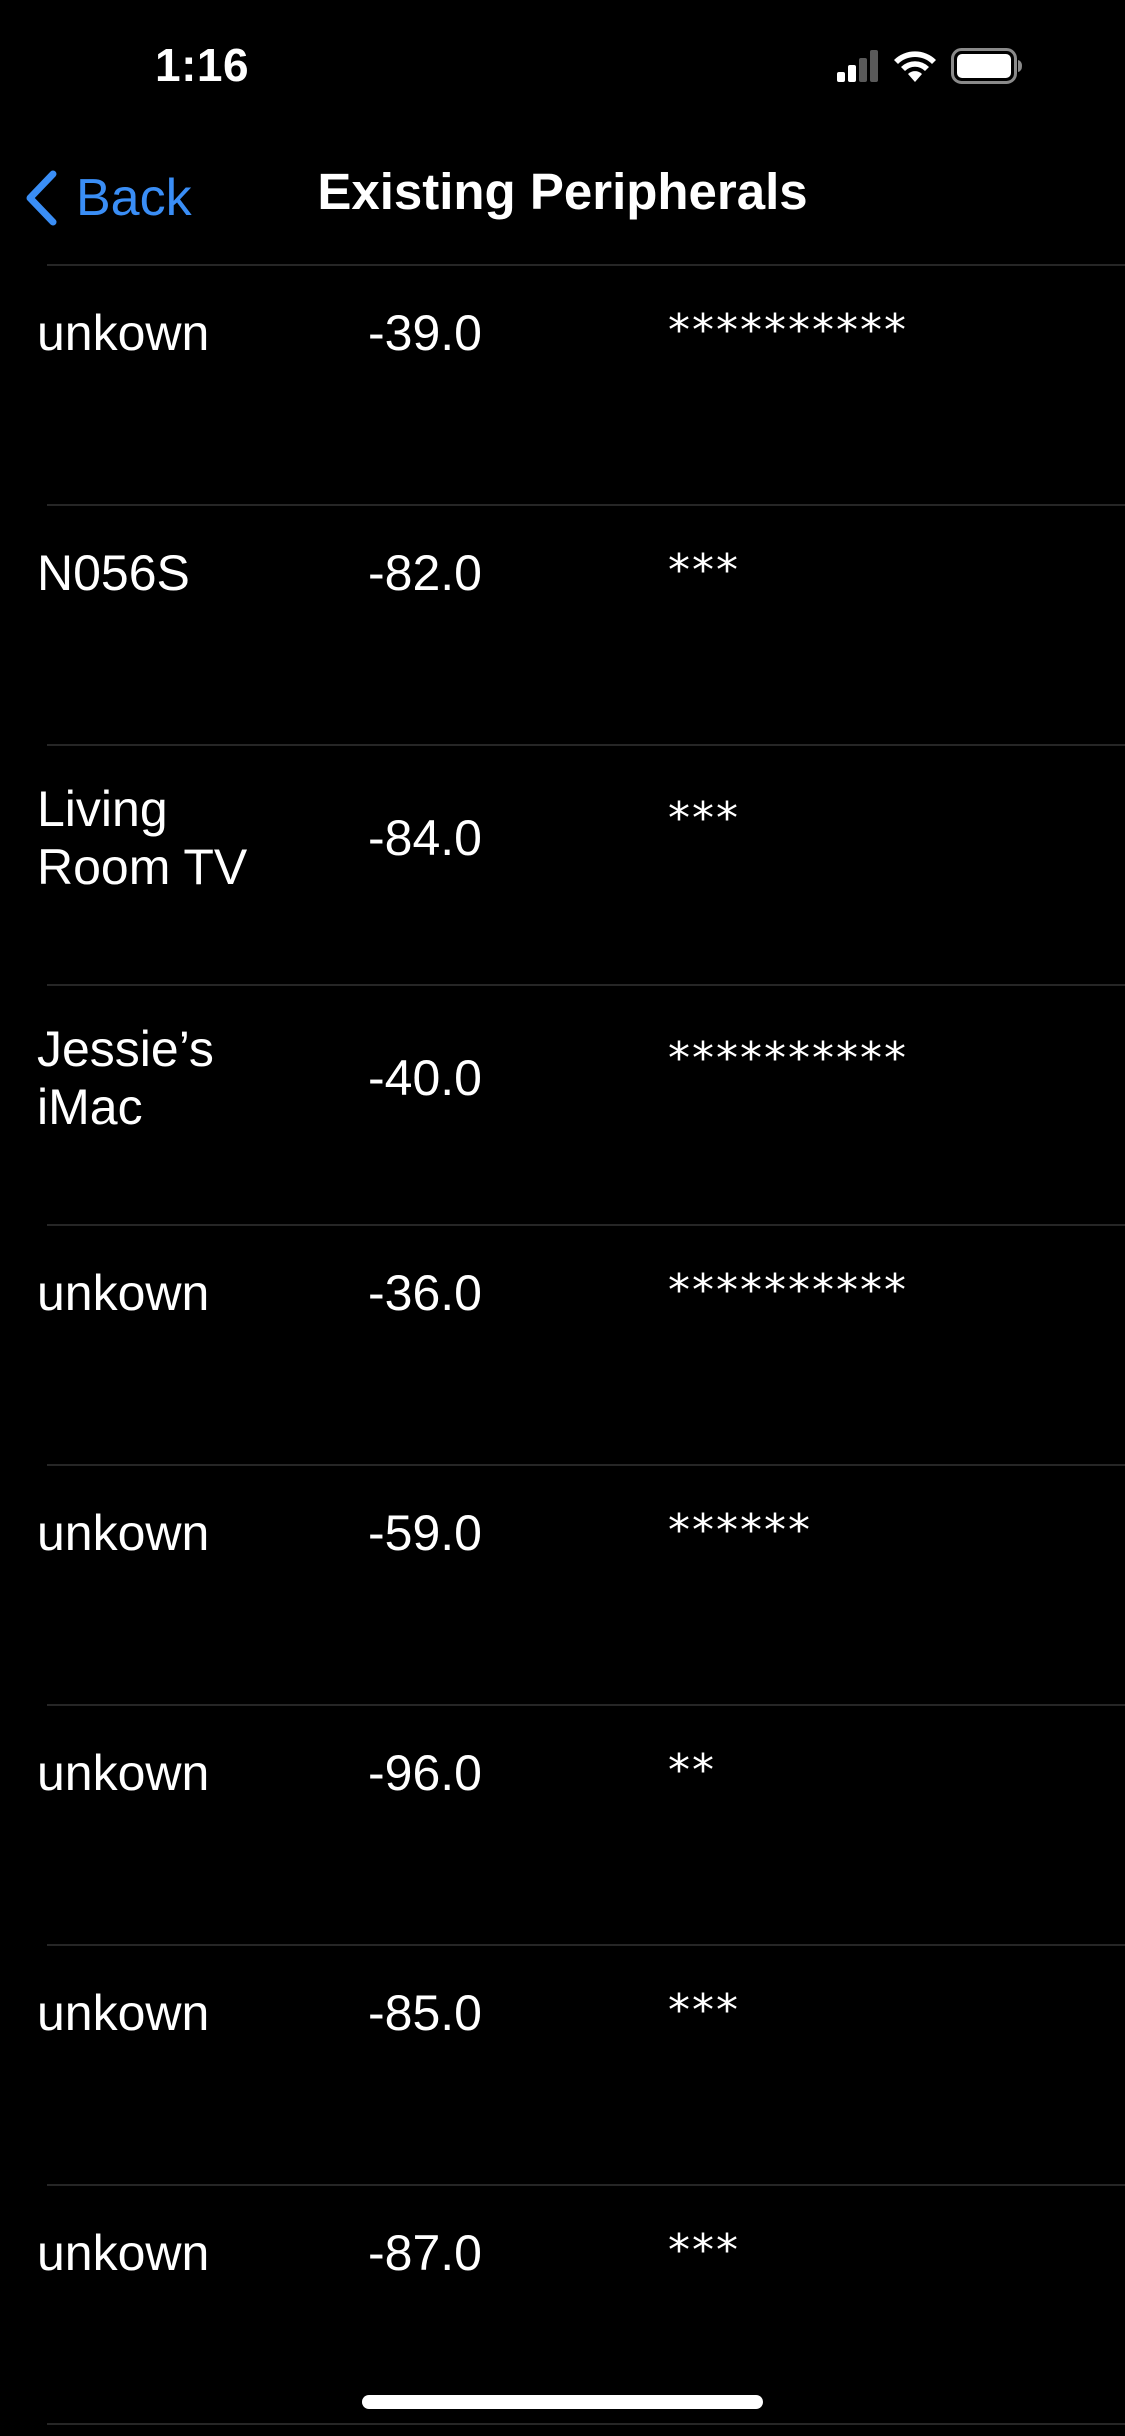  What do you see at coordinates (581, 2064) in the screenshot?
I see `peripheral-row: unkown -85.0 ***` at bounding box center [581, 2064].